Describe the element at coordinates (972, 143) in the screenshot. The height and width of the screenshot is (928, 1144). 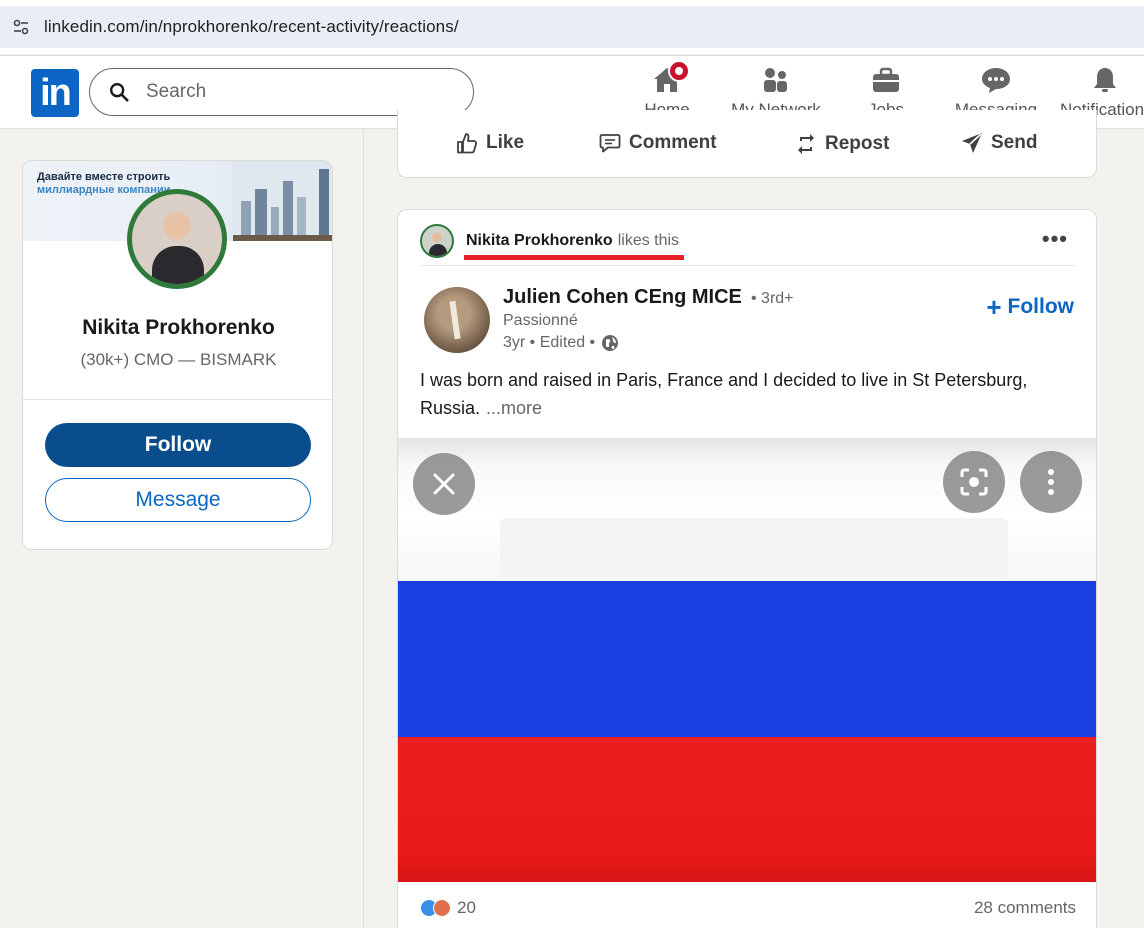
I see `send-icon` at that location.